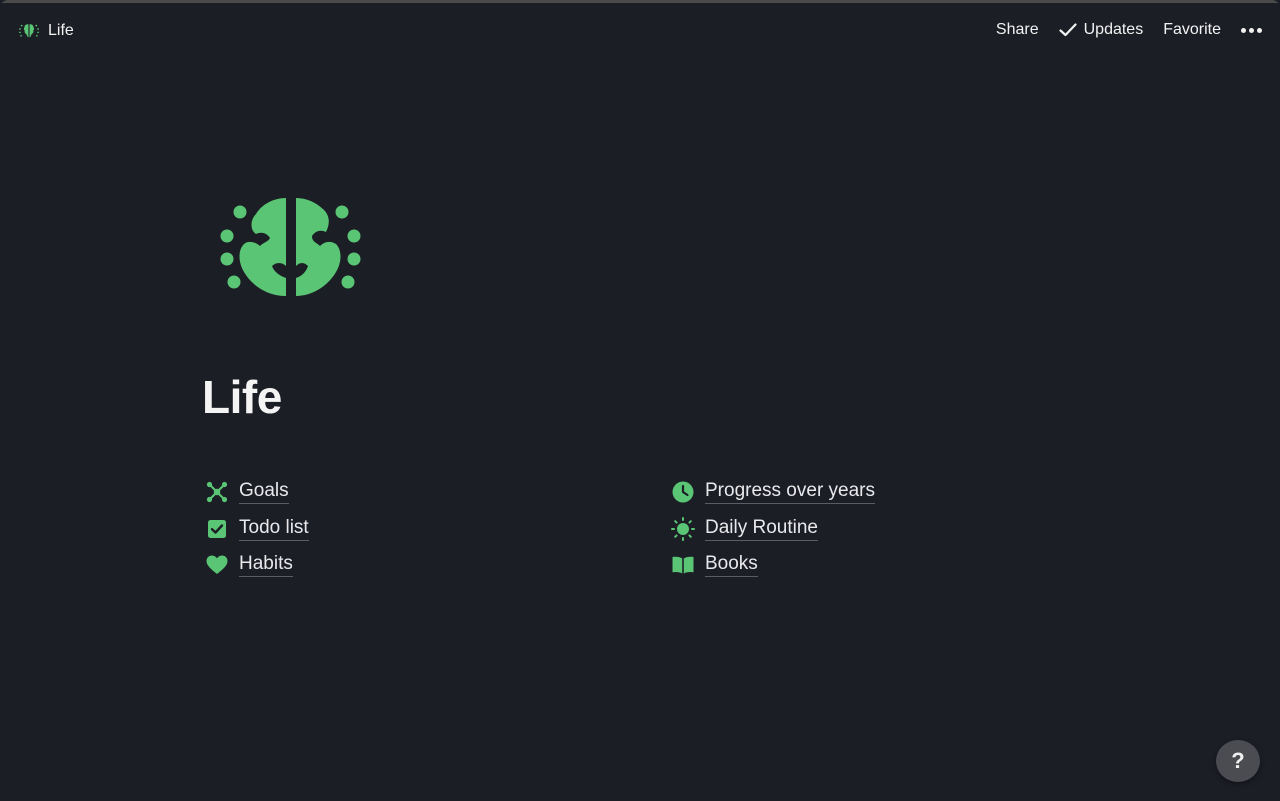  I want to click on link-label: Todo list, so click(274, 529).